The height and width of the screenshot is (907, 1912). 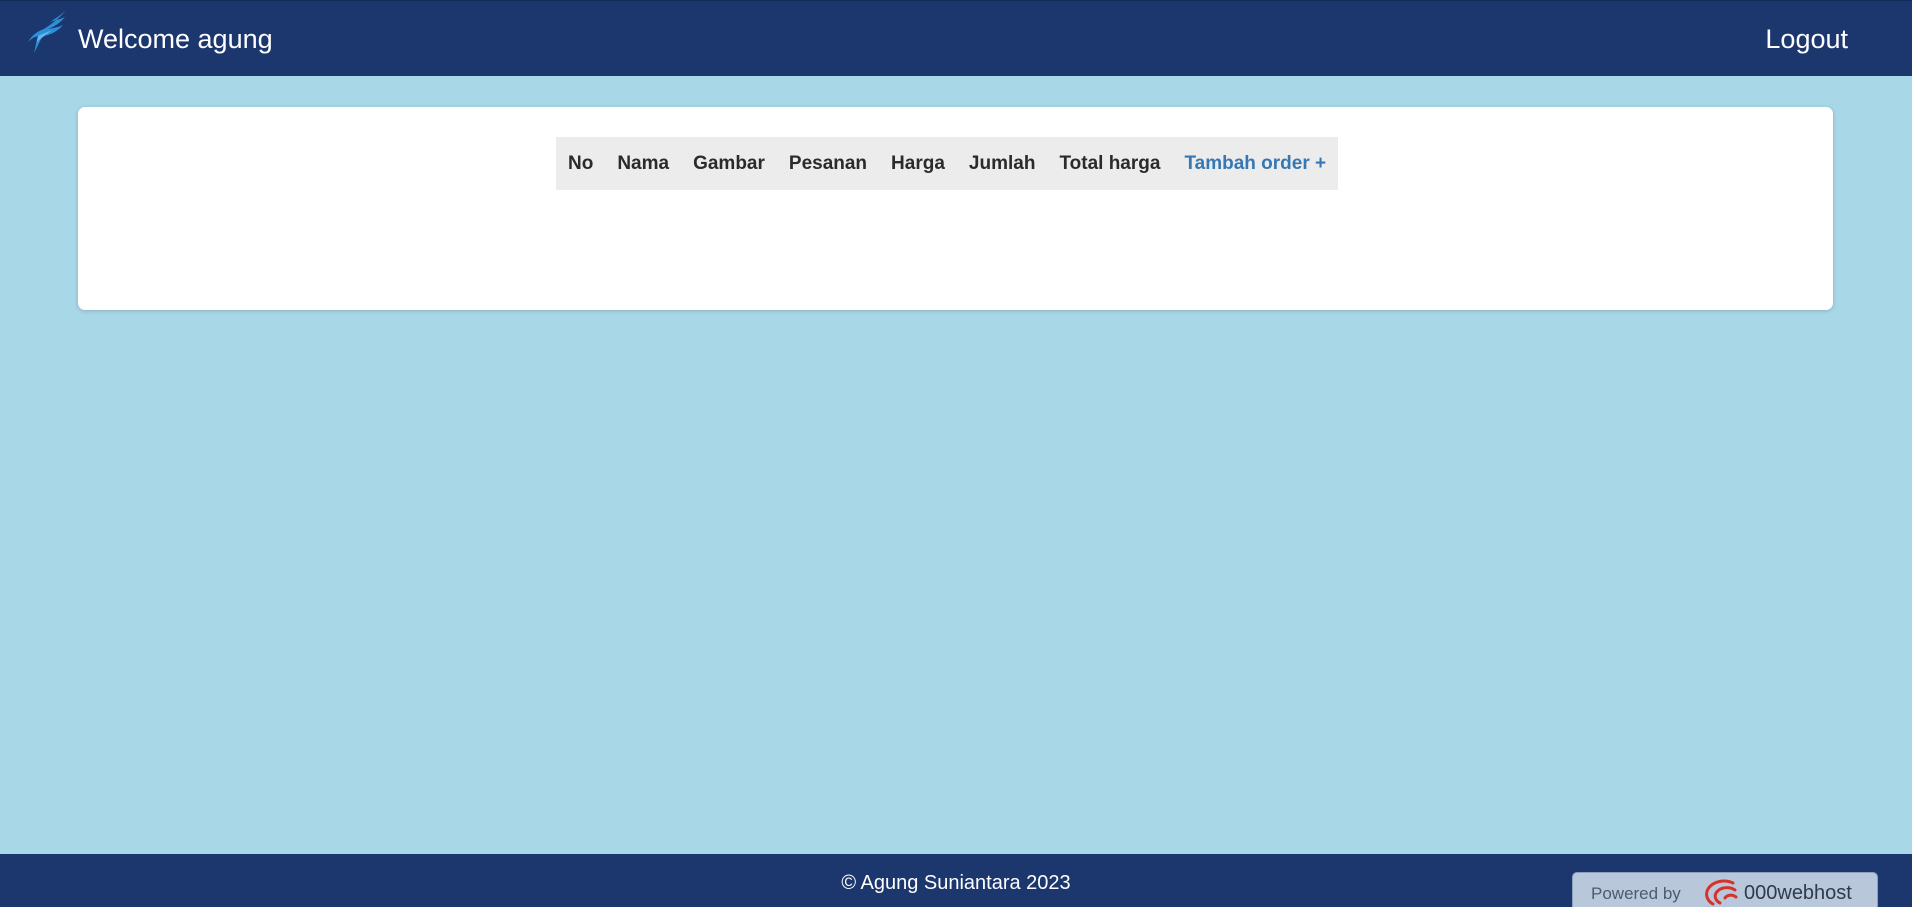 What do you see at coordinates (918, 163) in the screenshot?
I see `column-header-harga: Harga` at bounding box center [918, 163].